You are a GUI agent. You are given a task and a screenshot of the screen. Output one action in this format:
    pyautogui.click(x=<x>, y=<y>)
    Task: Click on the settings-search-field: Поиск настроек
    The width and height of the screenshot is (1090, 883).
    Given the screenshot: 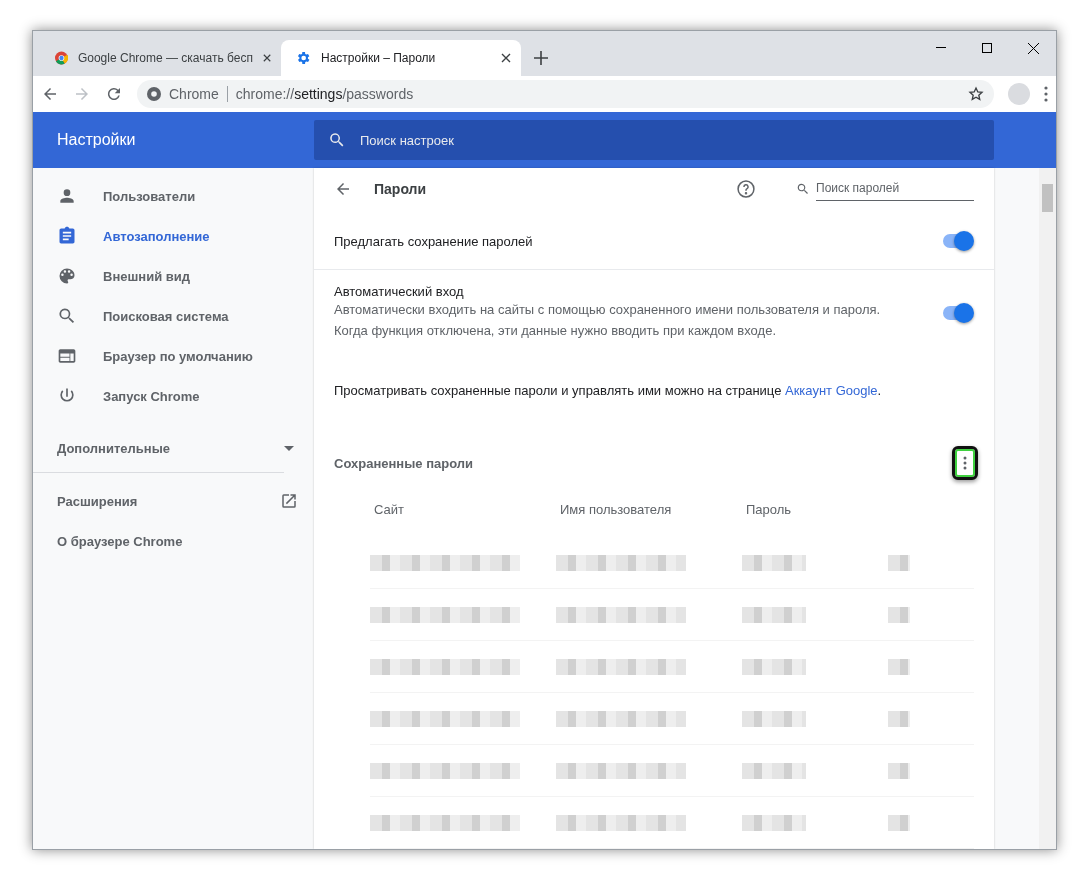 What is the action you would take?
    pyautogui.click(x=654, y=140)
    